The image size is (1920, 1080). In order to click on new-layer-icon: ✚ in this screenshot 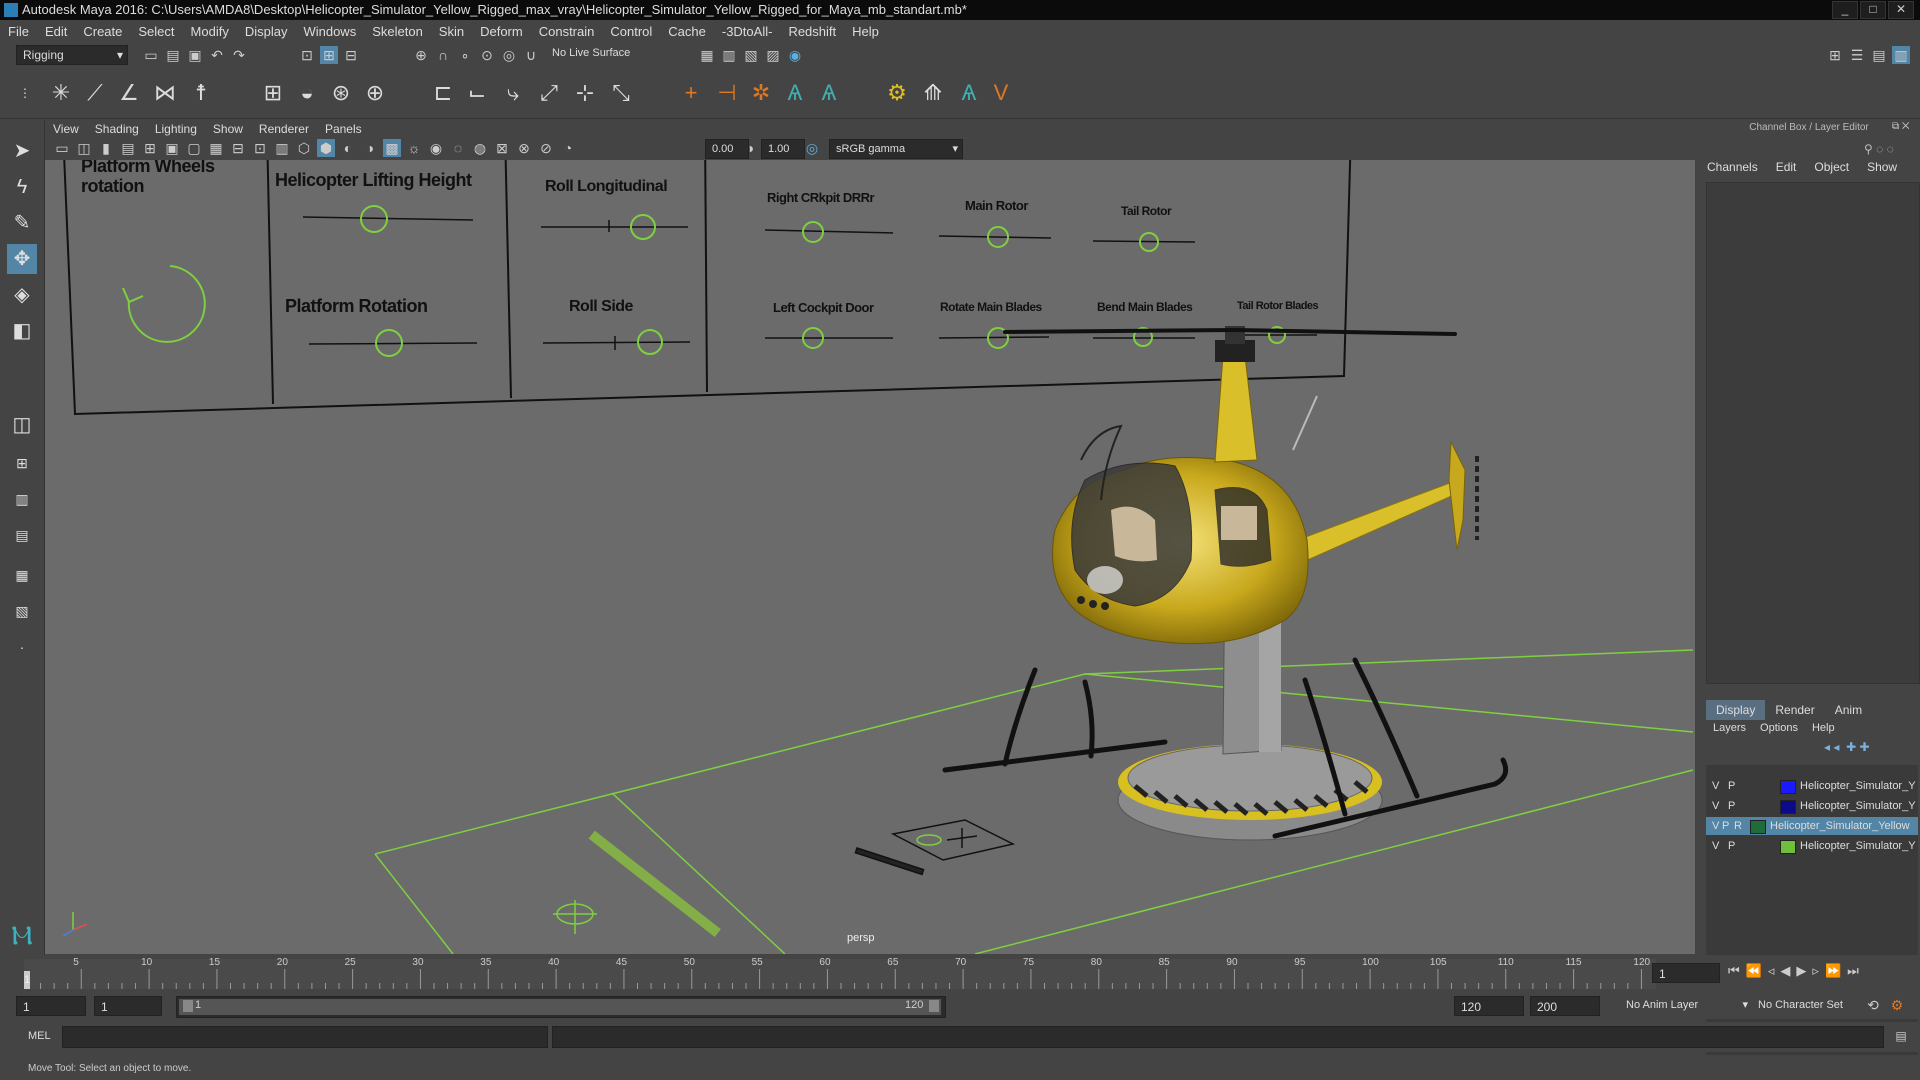, I will do `click(1851, 747)`.